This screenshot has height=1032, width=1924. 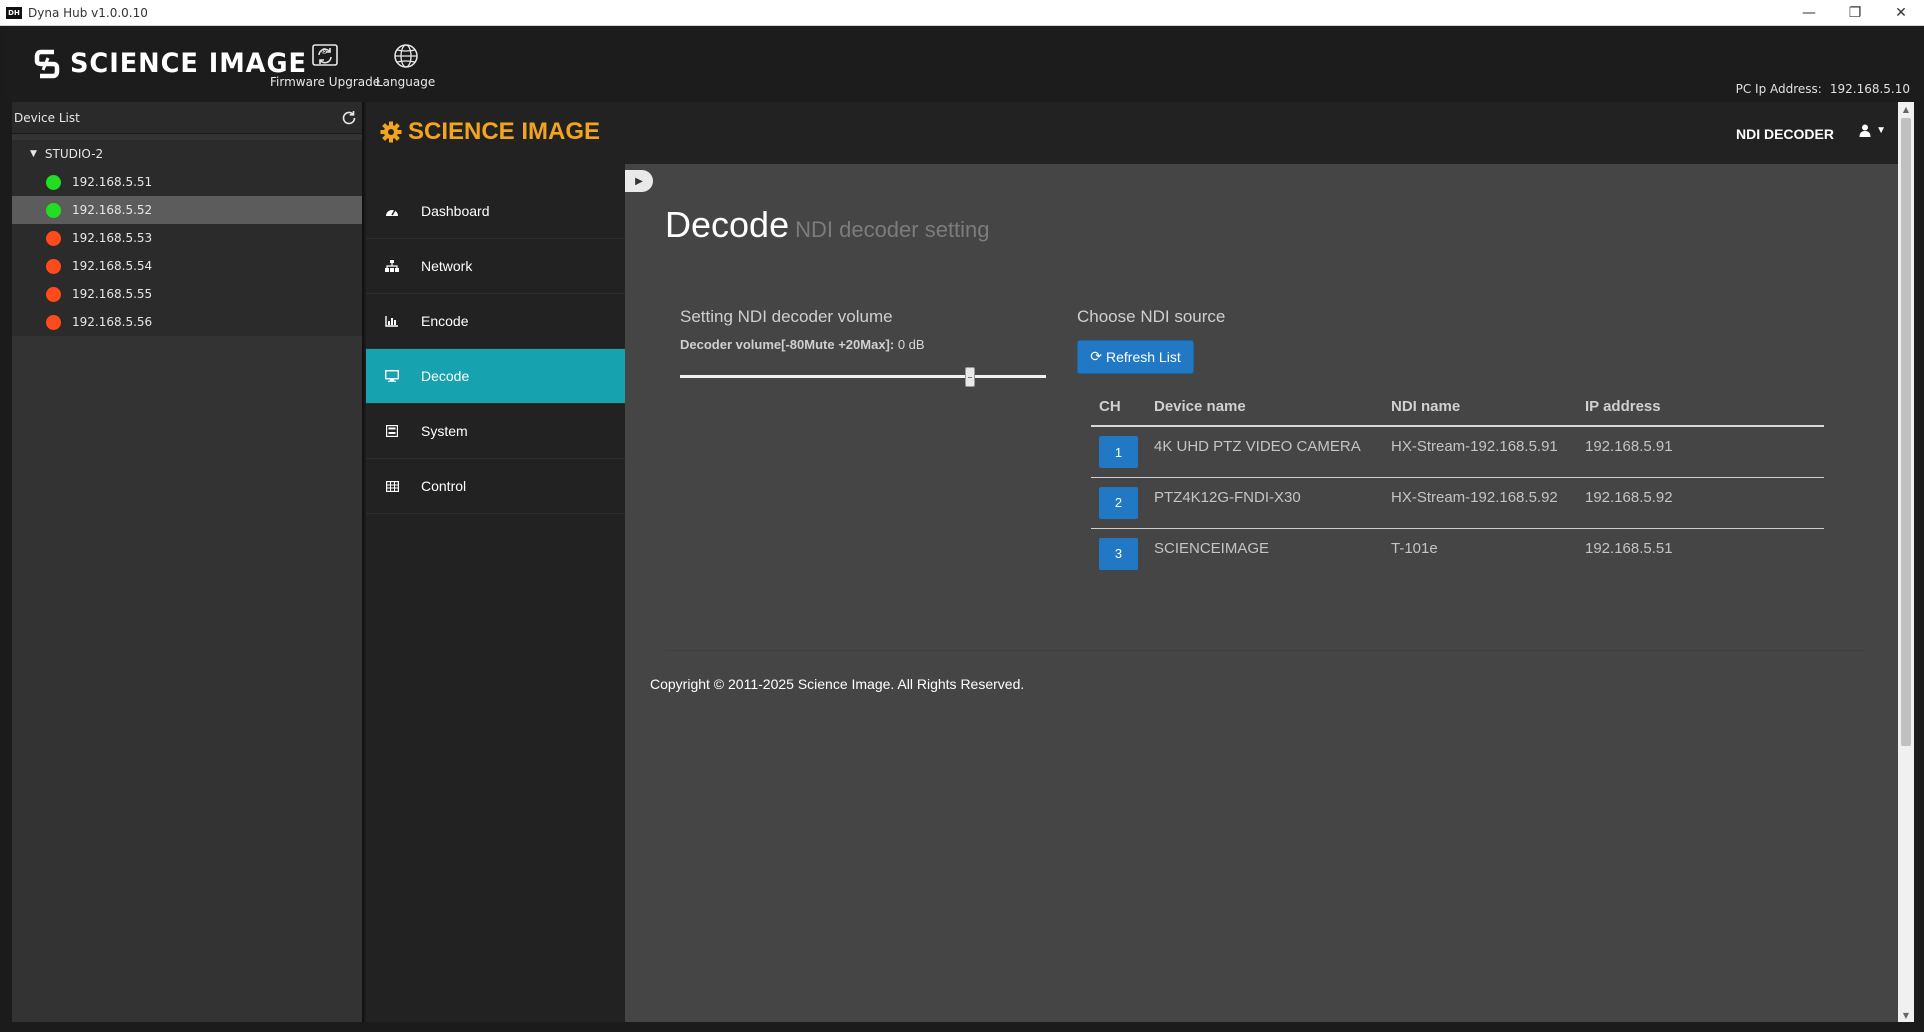 What do you see at coordinates (112, 294) in the screenshot?
I see `device-ip: 192.168.5.55` at bounding box center [112, 294].